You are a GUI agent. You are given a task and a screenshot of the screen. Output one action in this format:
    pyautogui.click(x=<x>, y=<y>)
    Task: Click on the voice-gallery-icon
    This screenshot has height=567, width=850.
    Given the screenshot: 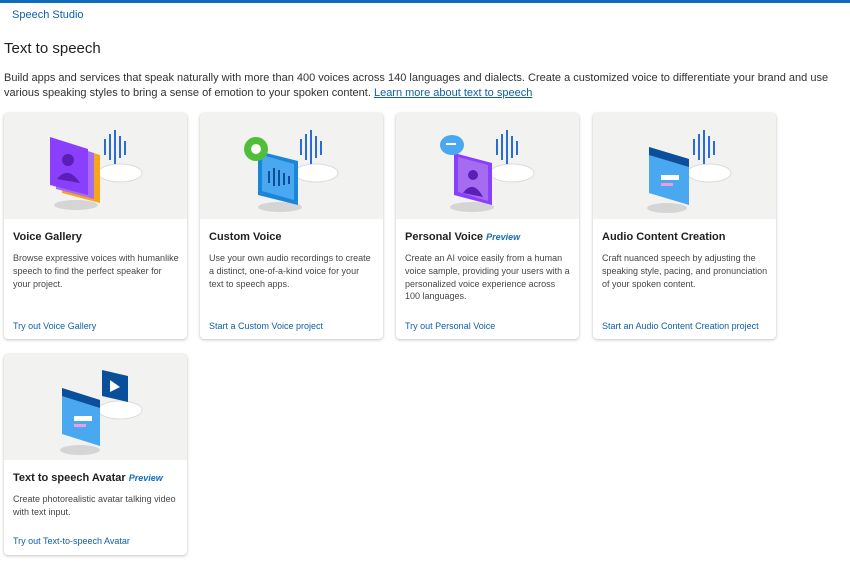 What is the action you would take?
    pyautogui.click(x=96, y=170)
    